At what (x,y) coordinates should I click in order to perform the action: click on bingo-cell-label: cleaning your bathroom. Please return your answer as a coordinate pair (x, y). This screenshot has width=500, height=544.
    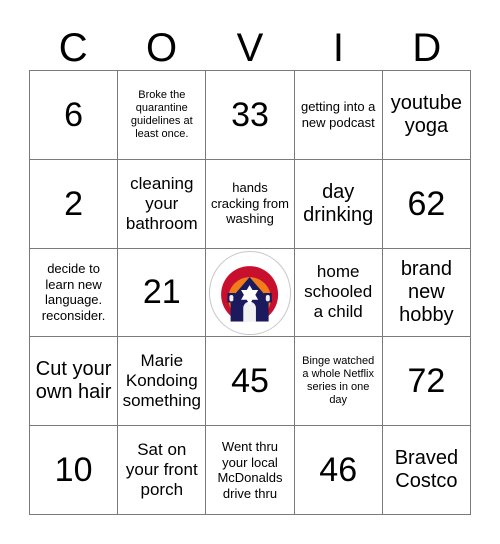
    Looking at the image, I should click on (161, 203).